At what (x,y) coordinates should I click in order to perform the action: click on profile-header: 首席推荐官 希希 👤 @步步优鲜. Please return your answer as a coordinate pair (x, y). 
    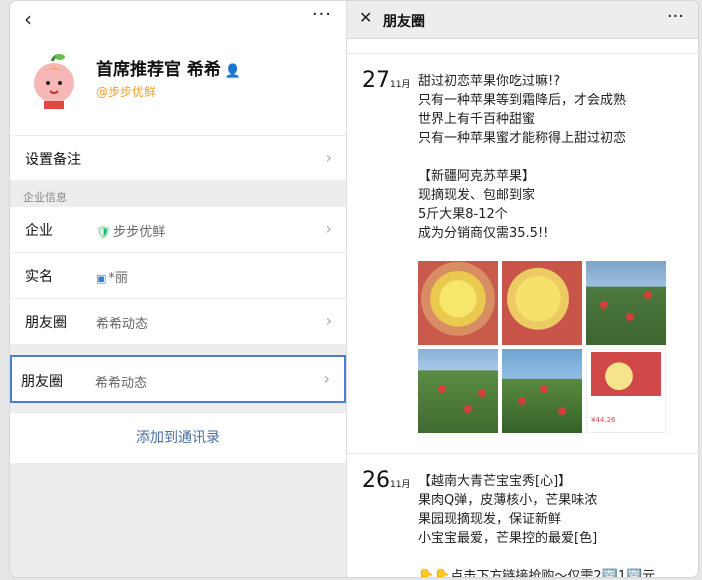
    Looking at the image, I should click on (178, 86).